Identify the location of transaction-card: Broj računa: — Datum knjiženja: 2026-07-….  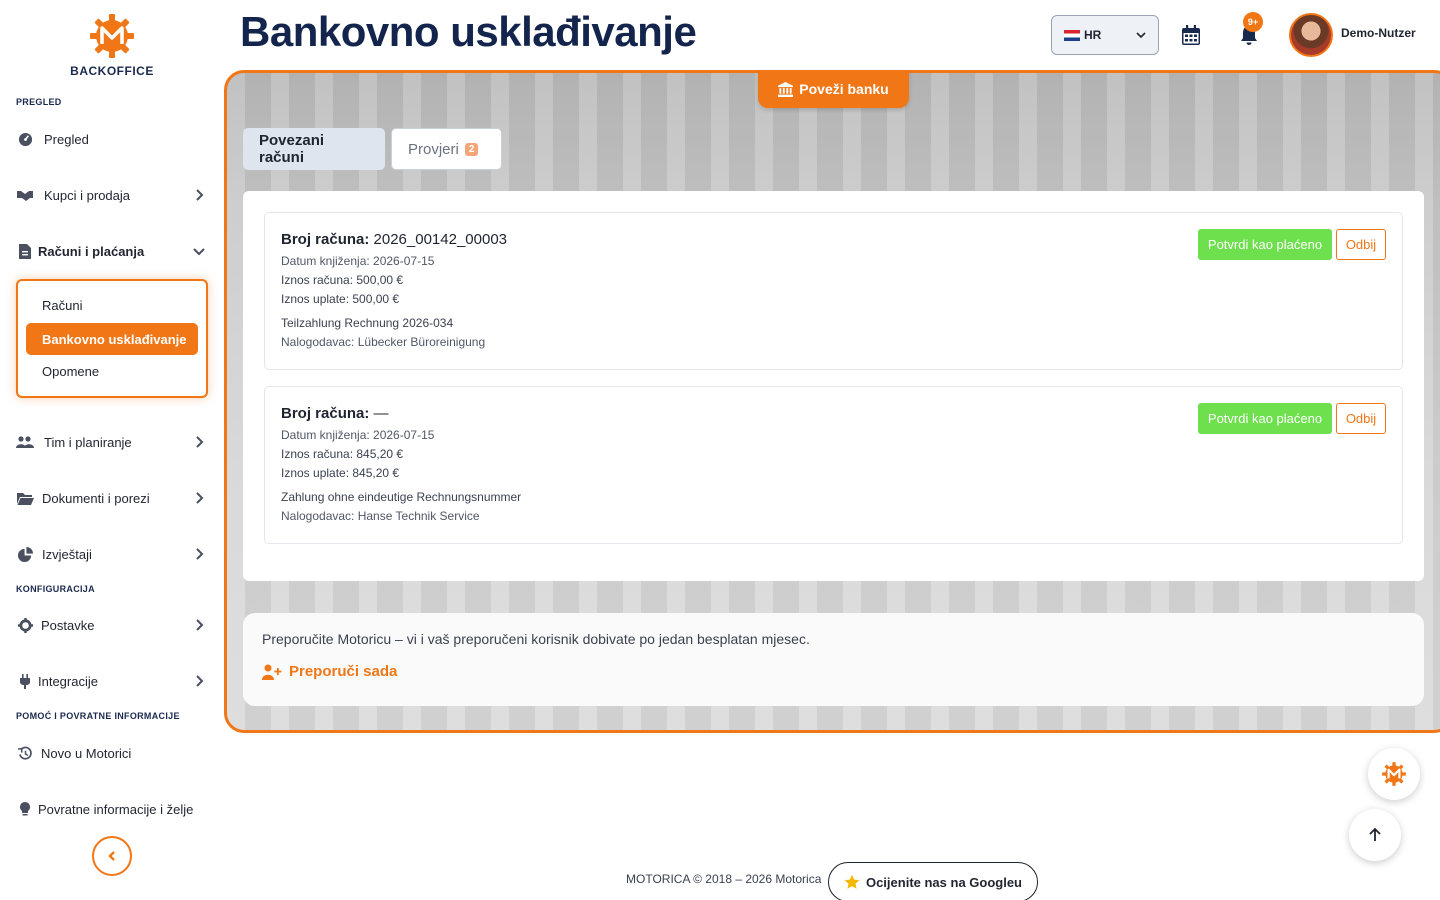
(833, 465).